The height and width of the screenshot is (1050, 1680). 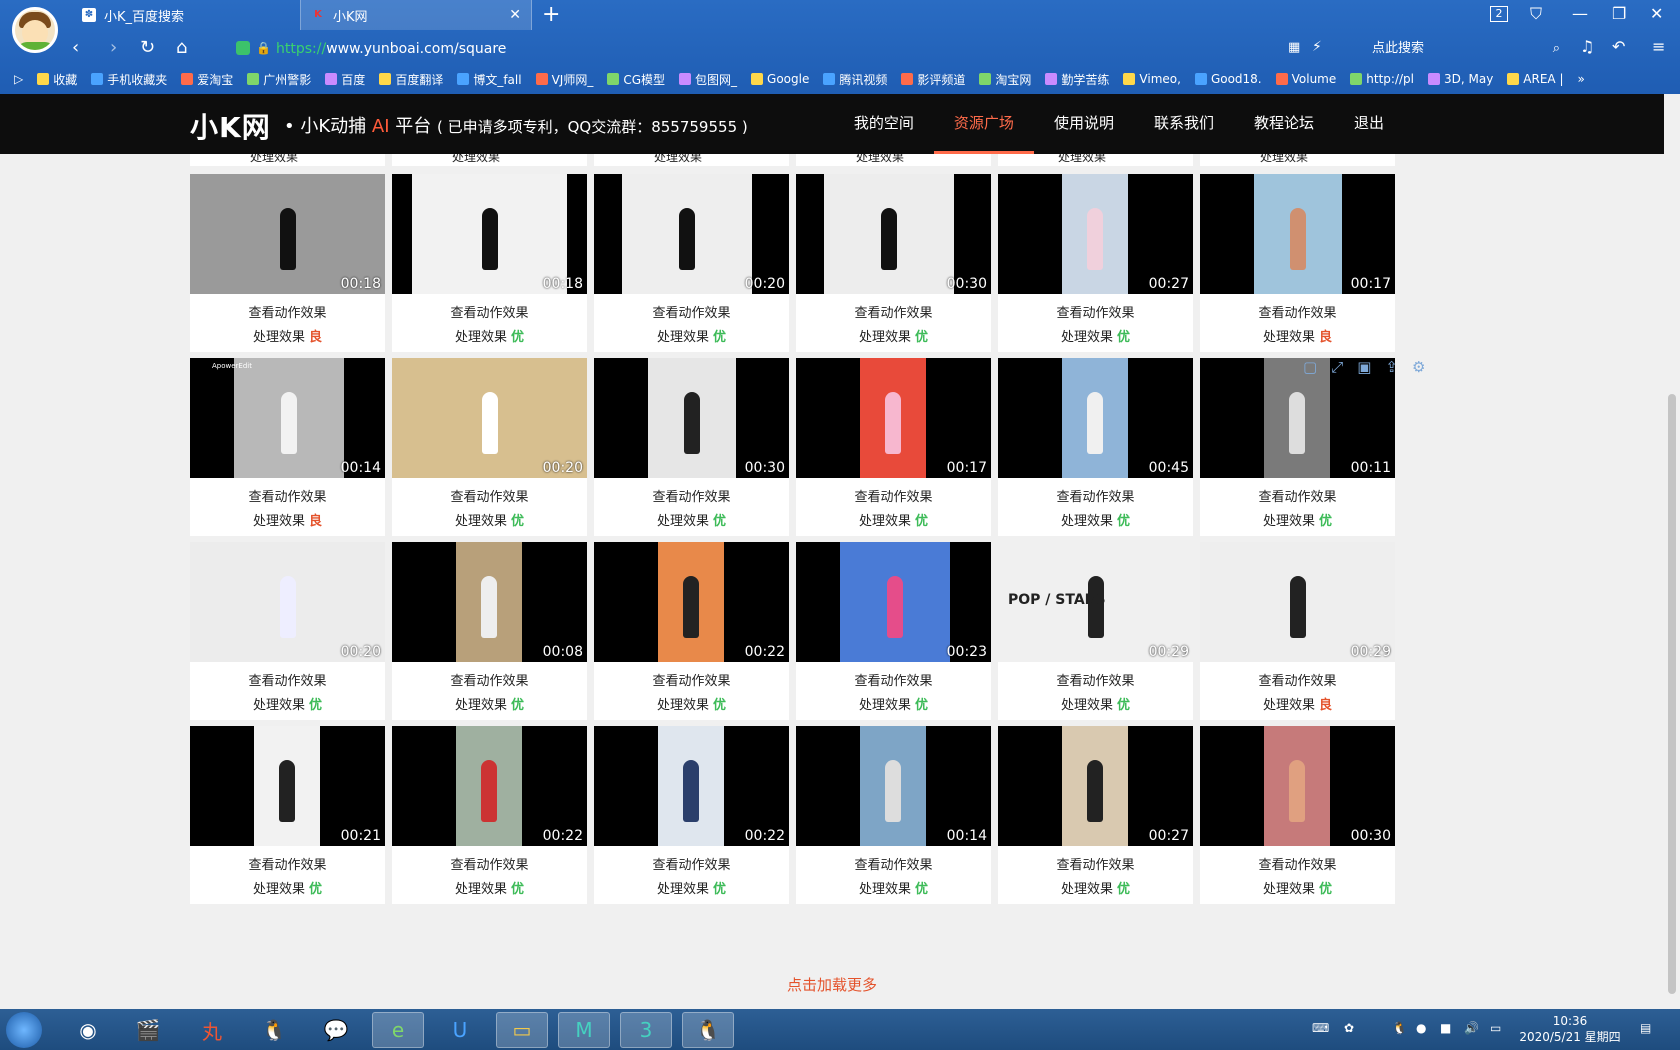 I want to click on bookmark-item: 爱淘宝, so click(x=207, y=79).